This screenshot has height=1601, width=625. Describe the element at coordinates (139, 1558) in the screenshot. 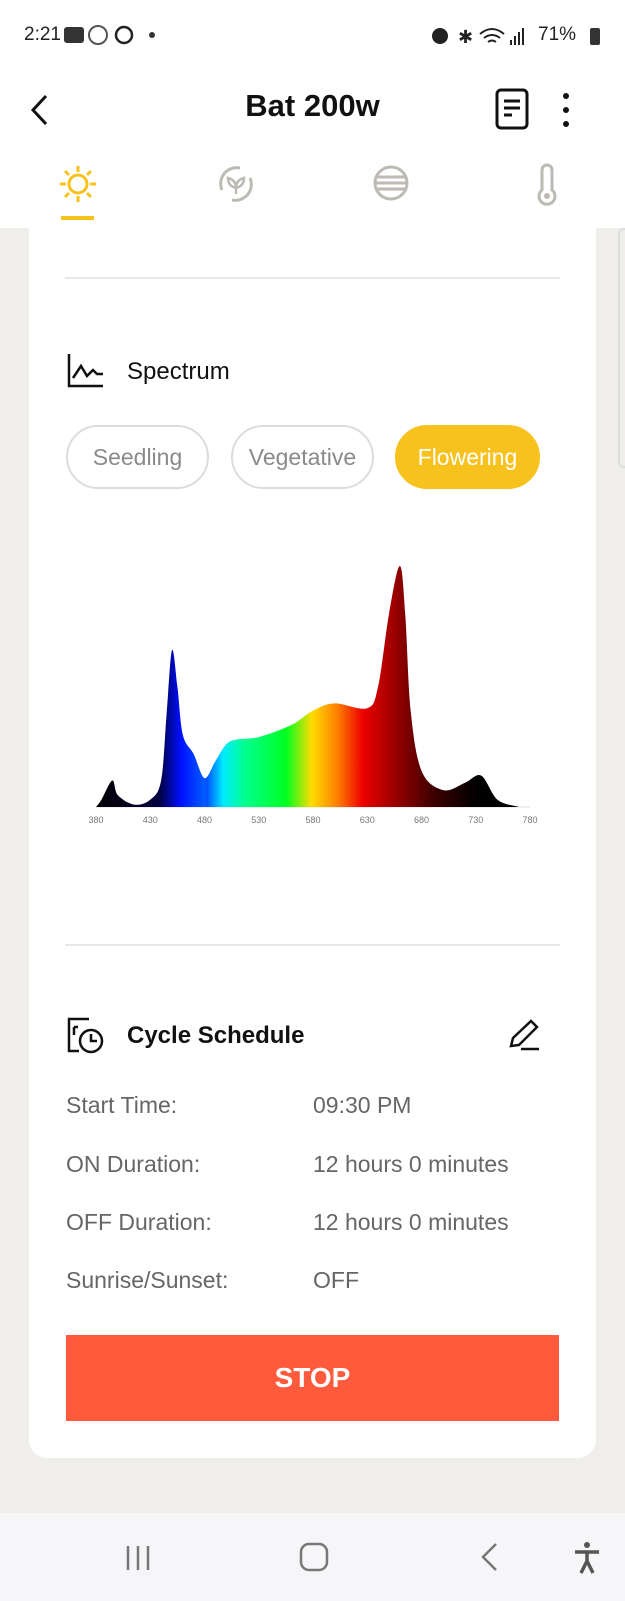

I see `recents-icon` at that location.